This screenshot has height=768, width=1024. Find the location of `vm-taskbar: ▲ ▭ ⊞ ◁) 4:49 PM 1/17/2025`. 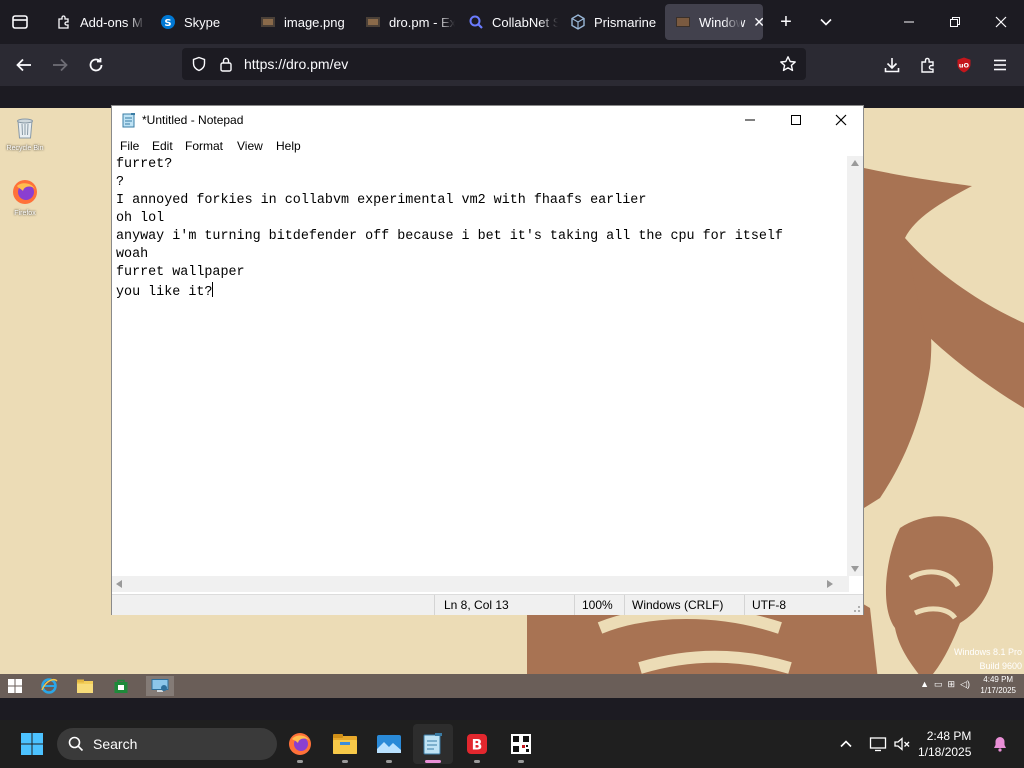

vm-taskbar: ▲ ▭ ⊞ ◁) 4:49 PM 1/17/2025 is located at coordinates (512, 686).